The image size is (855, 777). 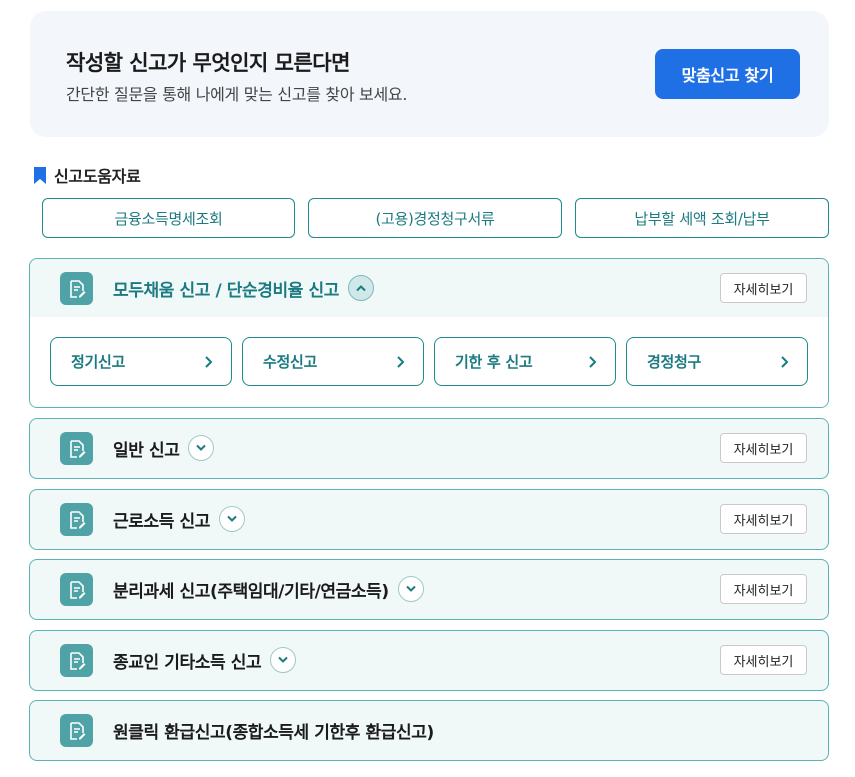 I want to click on amended-report-button: 수정신고, so click(x=333, y=361).